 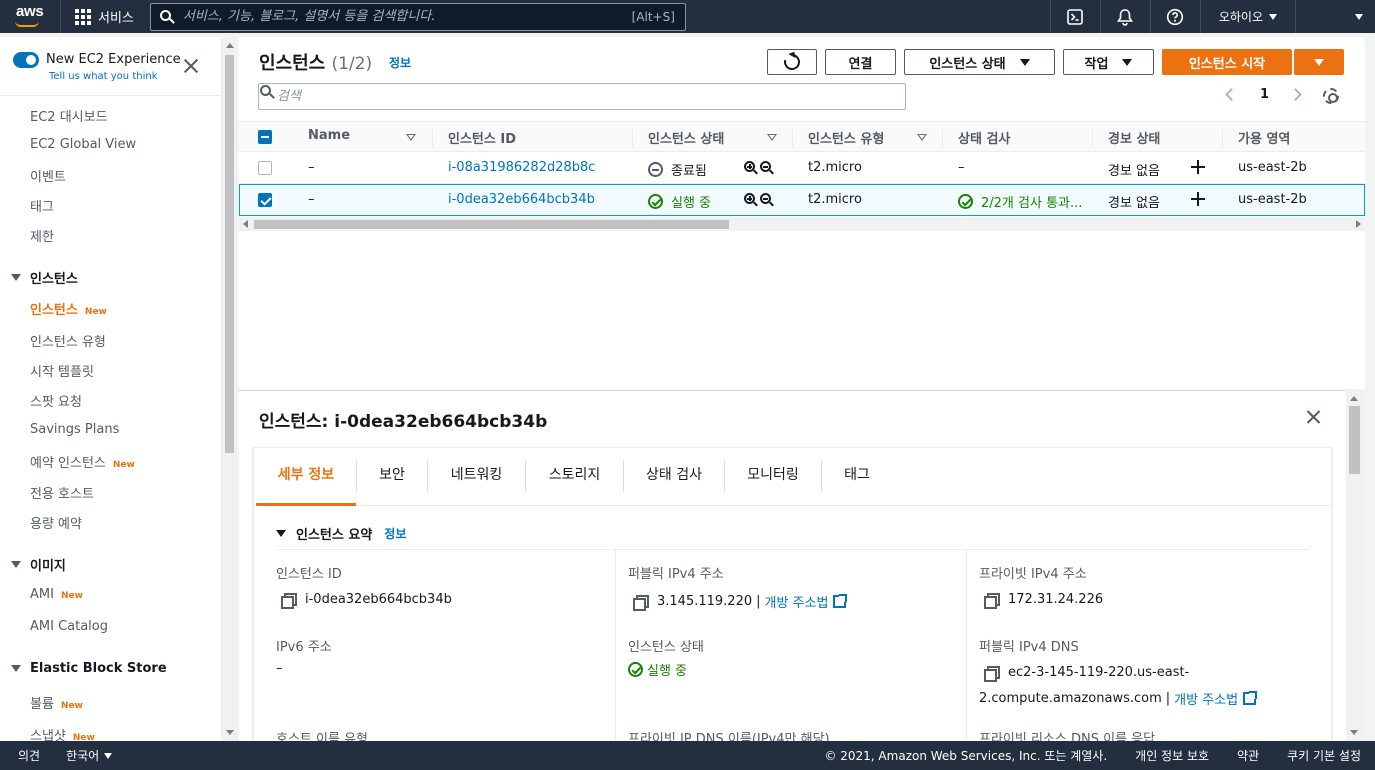 I want to click on feedback-link: 의견, so click(x=29, y=755).